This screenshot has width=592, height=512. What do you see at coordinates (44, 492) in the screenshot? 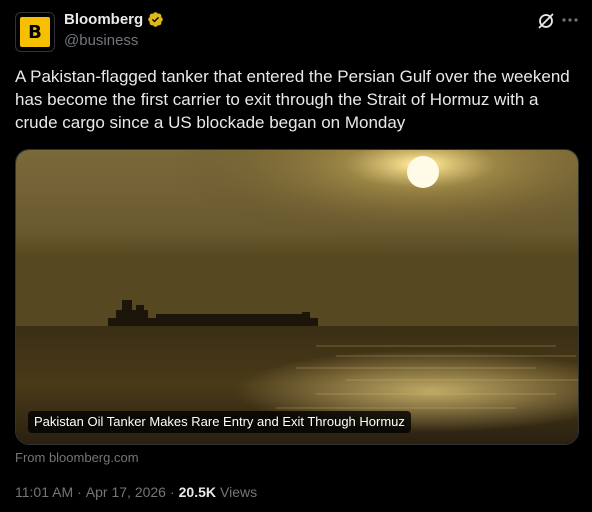
I see `tweet-time: 11:01 AM` at bounding box center [44, 492].